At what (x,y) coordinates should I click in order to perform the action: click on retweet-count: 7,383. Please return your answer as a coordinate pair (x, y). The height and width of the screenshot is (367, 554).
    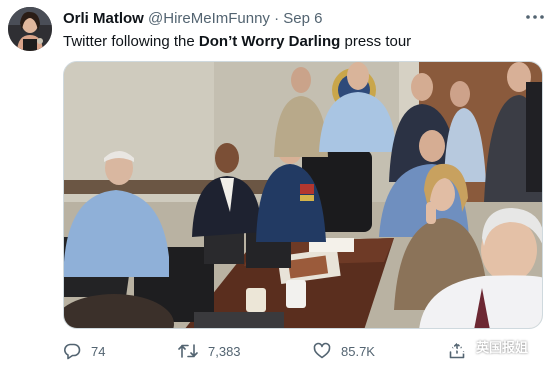
    Looking at the image, I should click on (224, 351).